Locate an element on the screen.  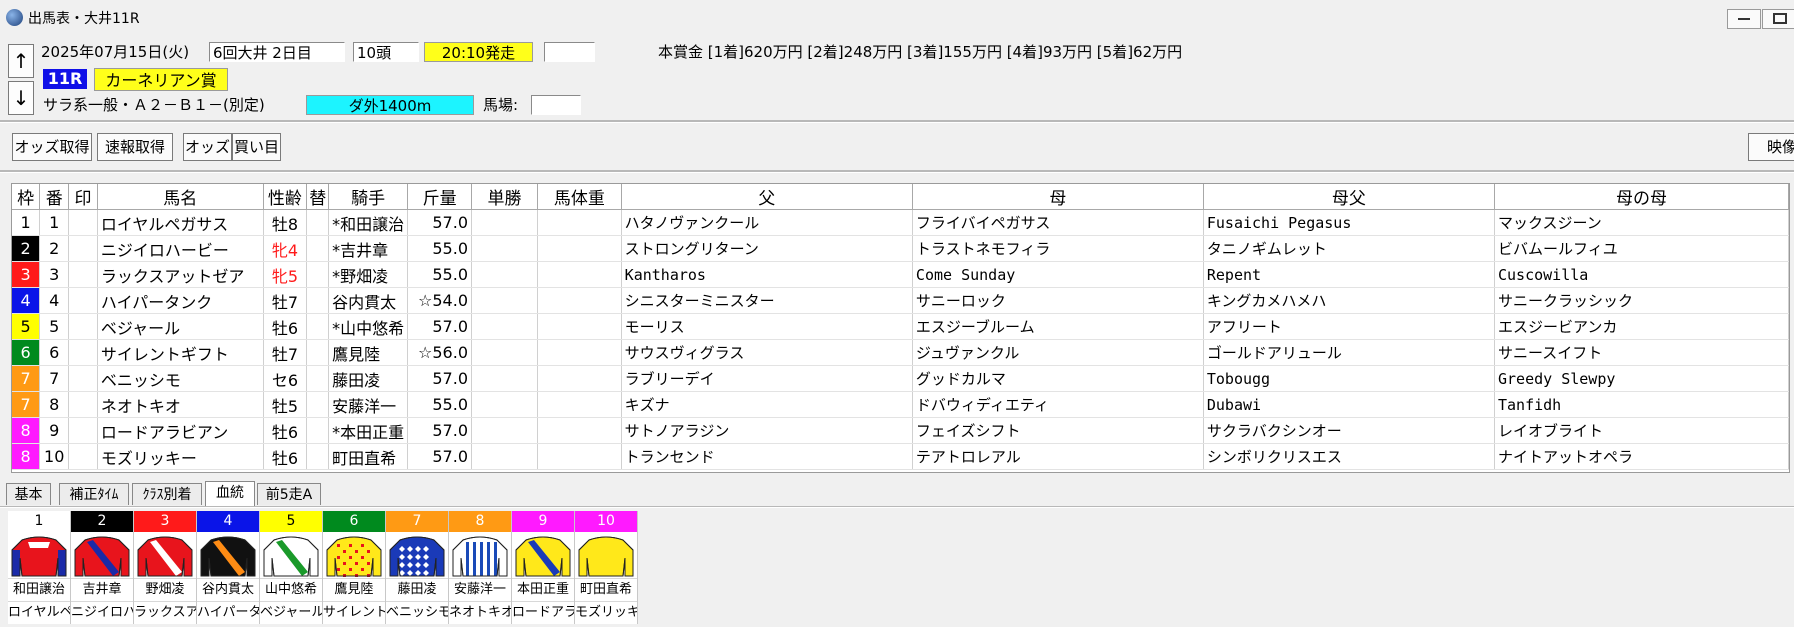
col-header-granddam: 母の母 is located at coordinates (1641, 197).